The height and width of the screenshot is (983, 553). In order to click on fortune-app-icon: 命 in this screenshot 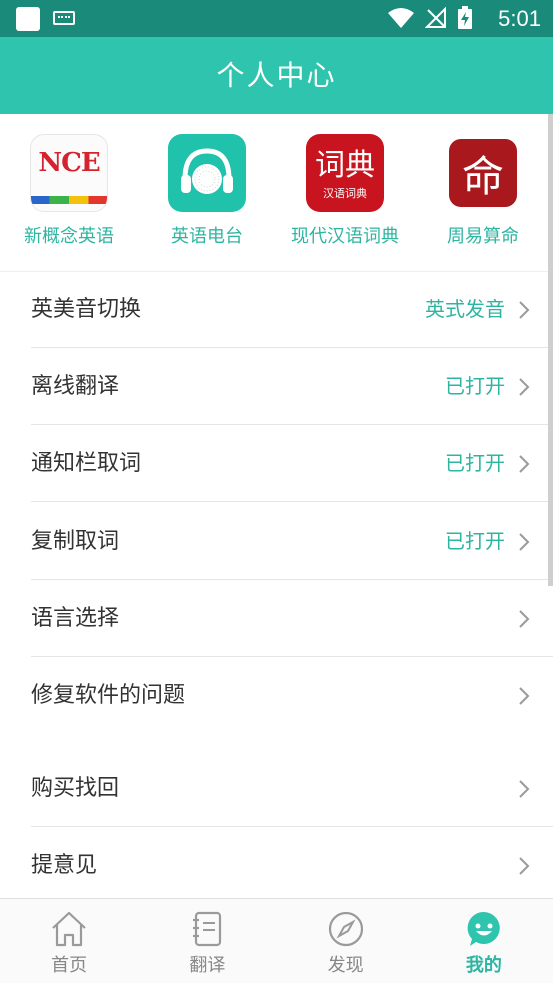, I will do `click(483, 173)`.